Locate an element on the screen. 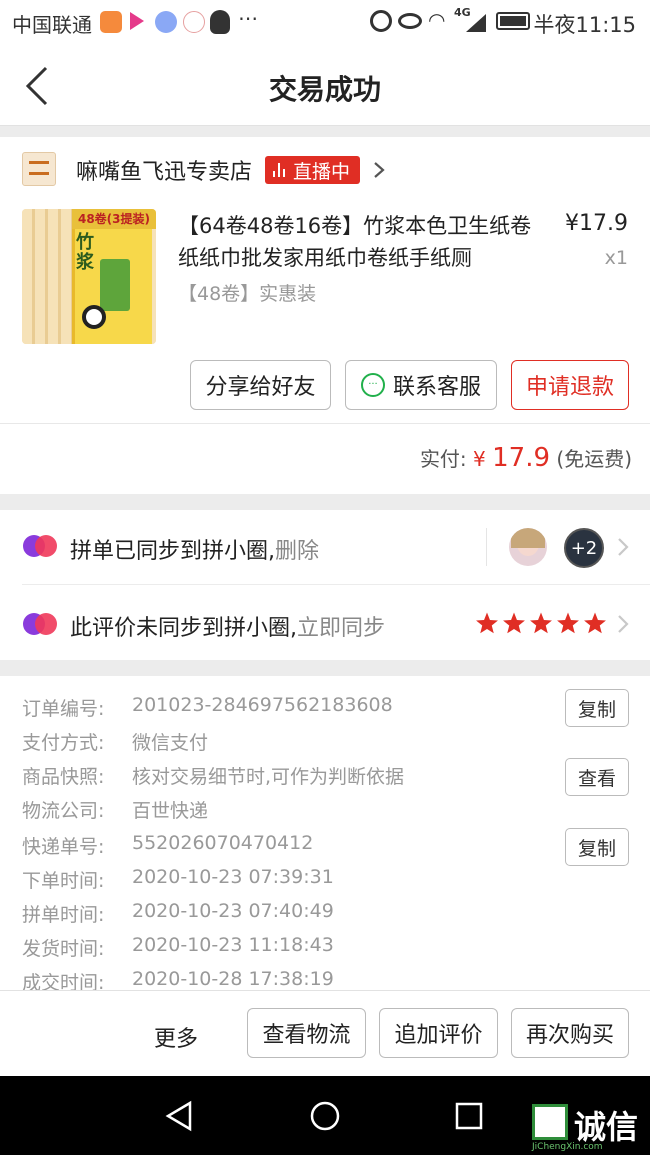 The image size is (650, 1155). battery-icon is located at coordinates (513, 21).